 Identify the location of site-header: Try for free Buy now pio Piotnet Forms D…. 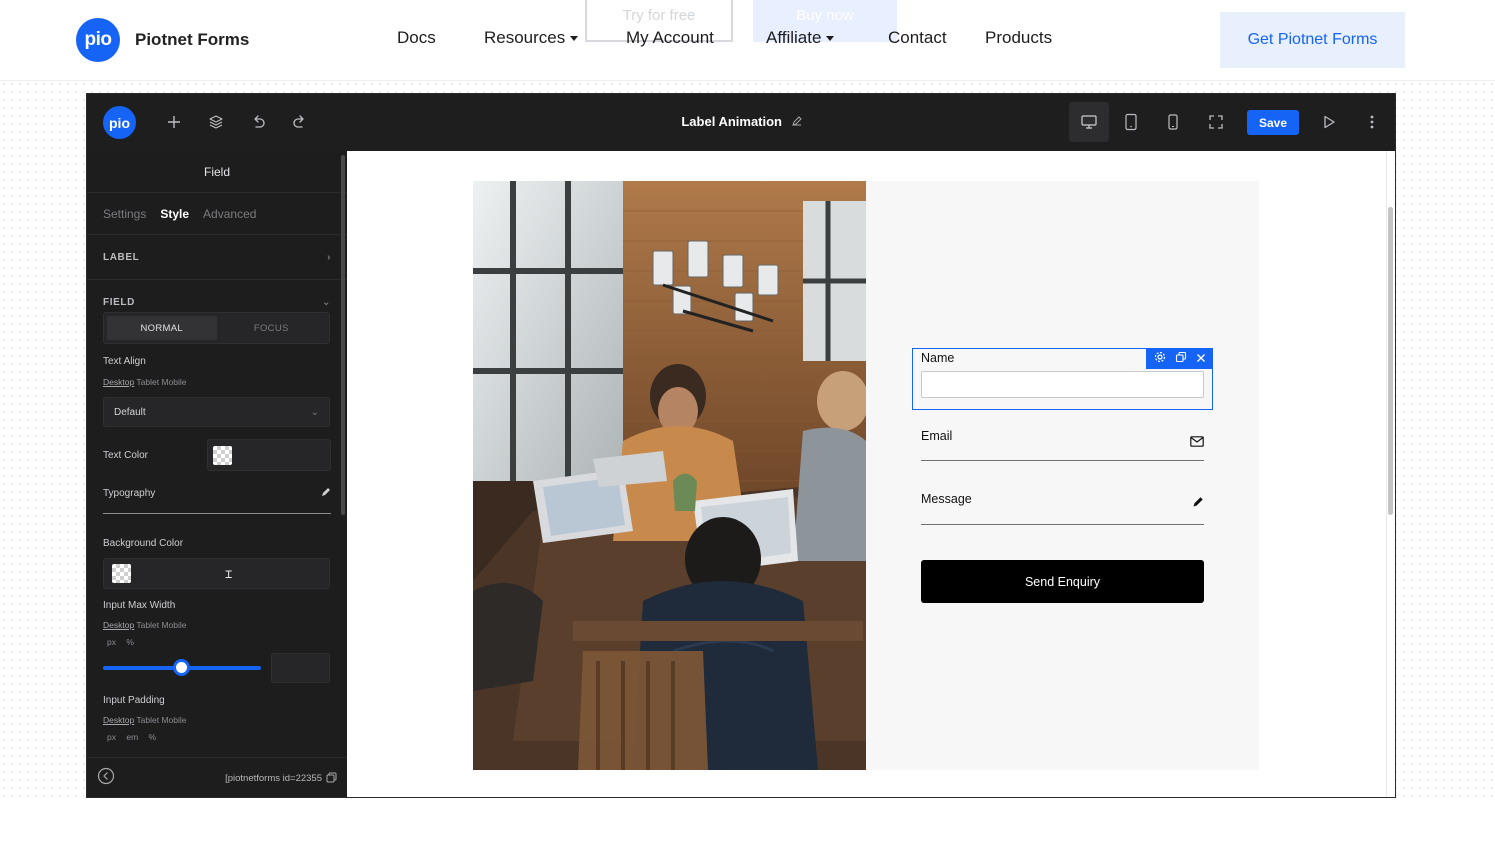
(747, 40).